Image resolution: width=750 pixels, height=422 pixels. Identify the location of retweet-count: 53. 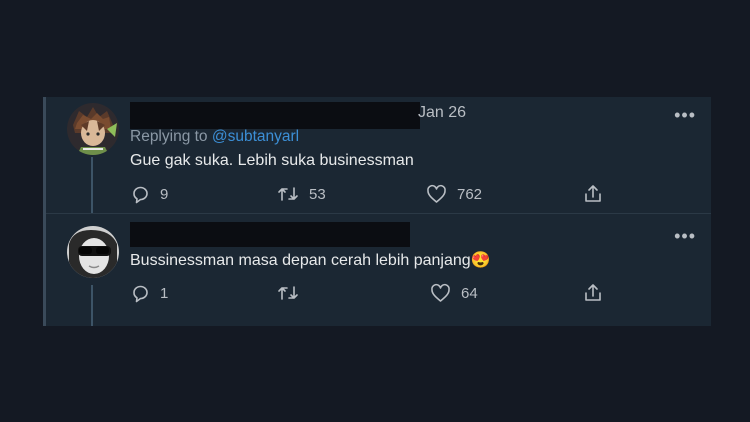
(317, 194).